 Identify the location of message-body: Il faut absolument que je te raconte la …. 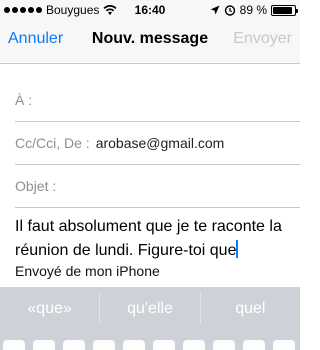
(151, 239).